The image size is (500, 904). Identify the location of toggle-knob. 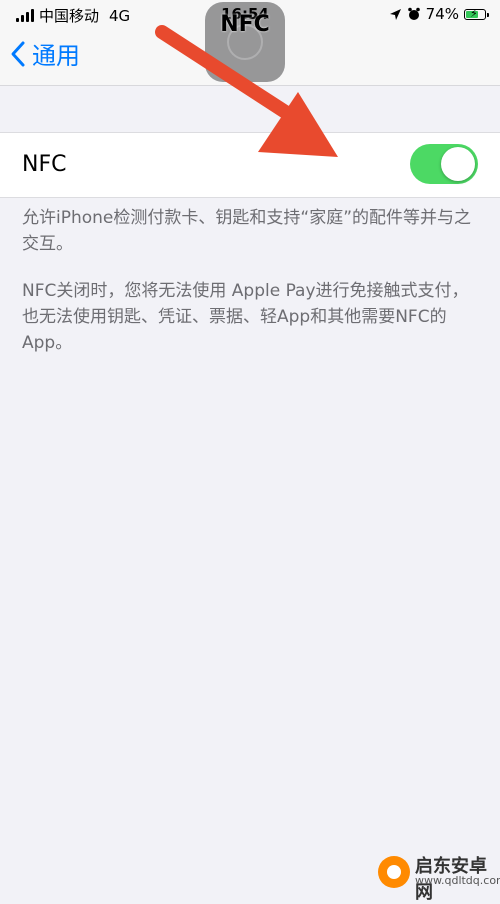
(458, 164).